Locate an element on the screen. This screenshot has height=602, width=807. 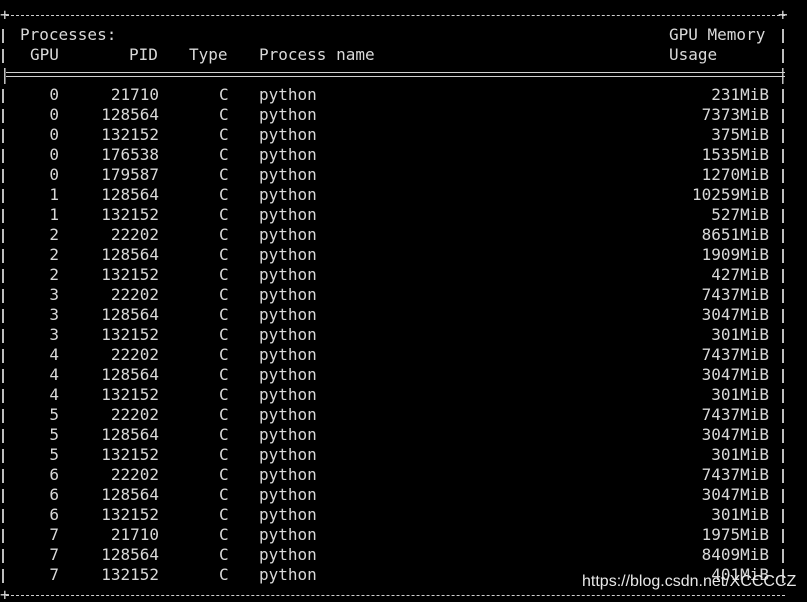
cell-gpu: 6 is located at coordinates (54, 514).